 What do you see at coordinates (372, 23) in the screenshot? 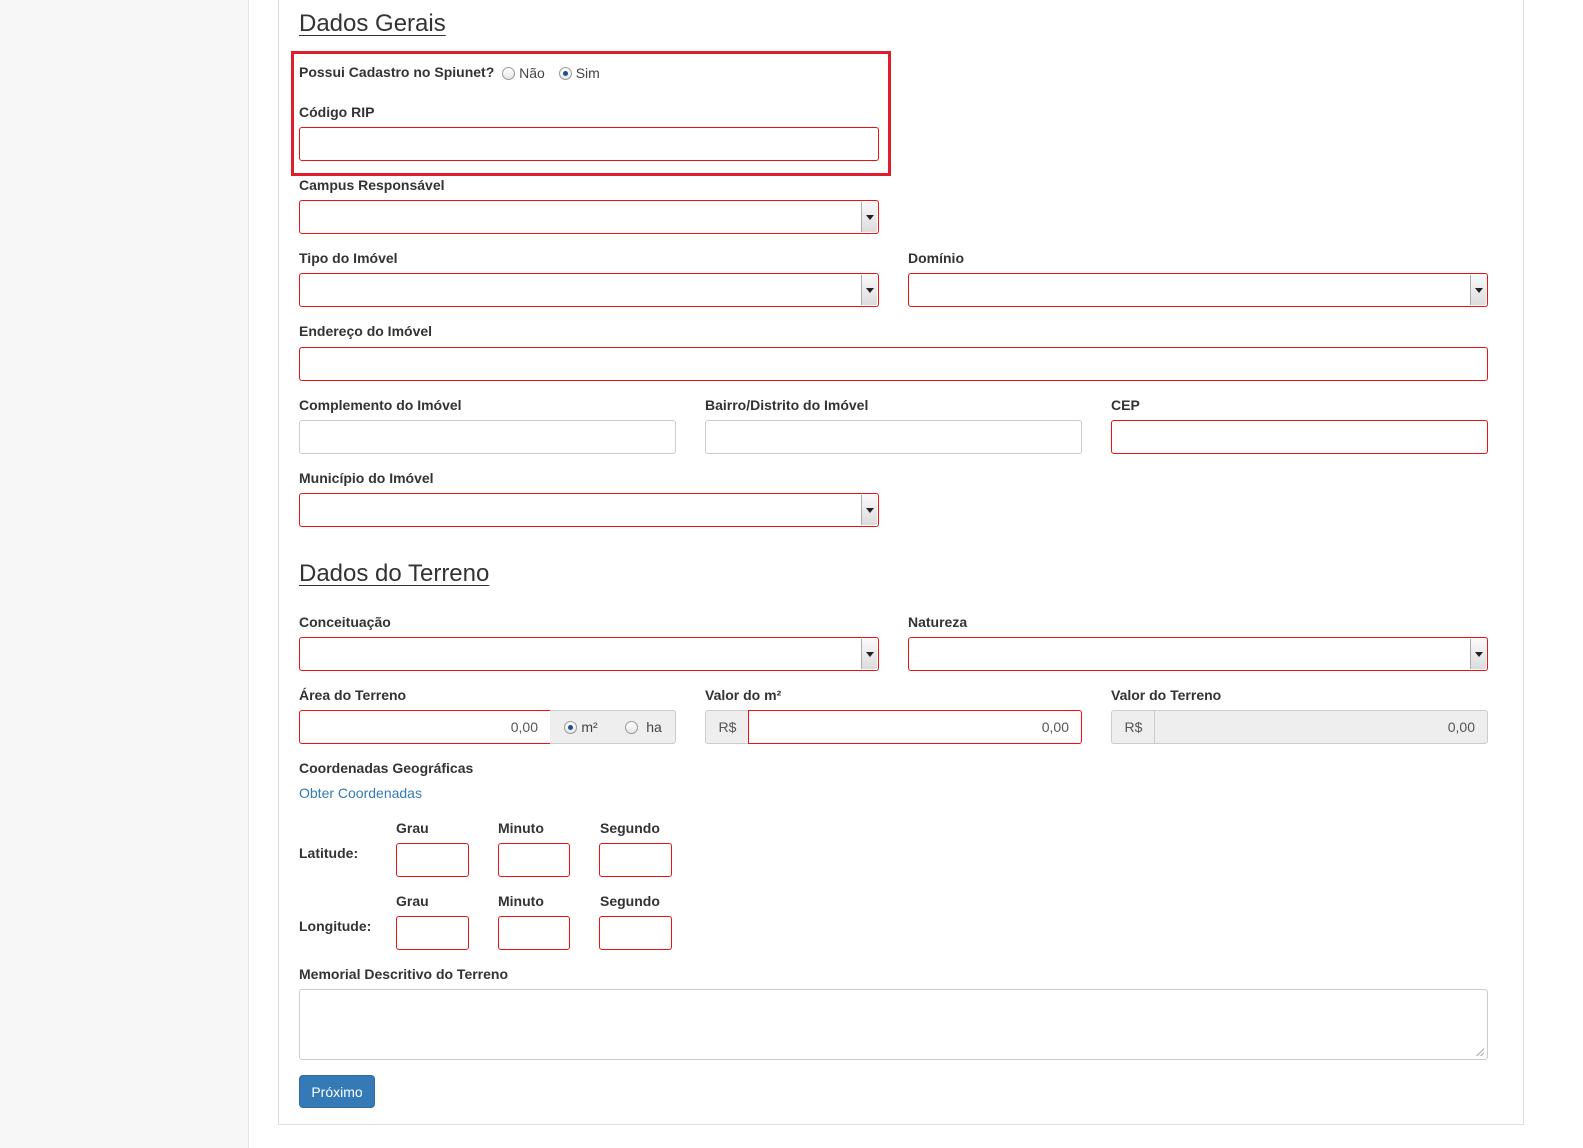
I see `section-title-dados-gerais: Dados Gerais` at bounding box center [372, 23].